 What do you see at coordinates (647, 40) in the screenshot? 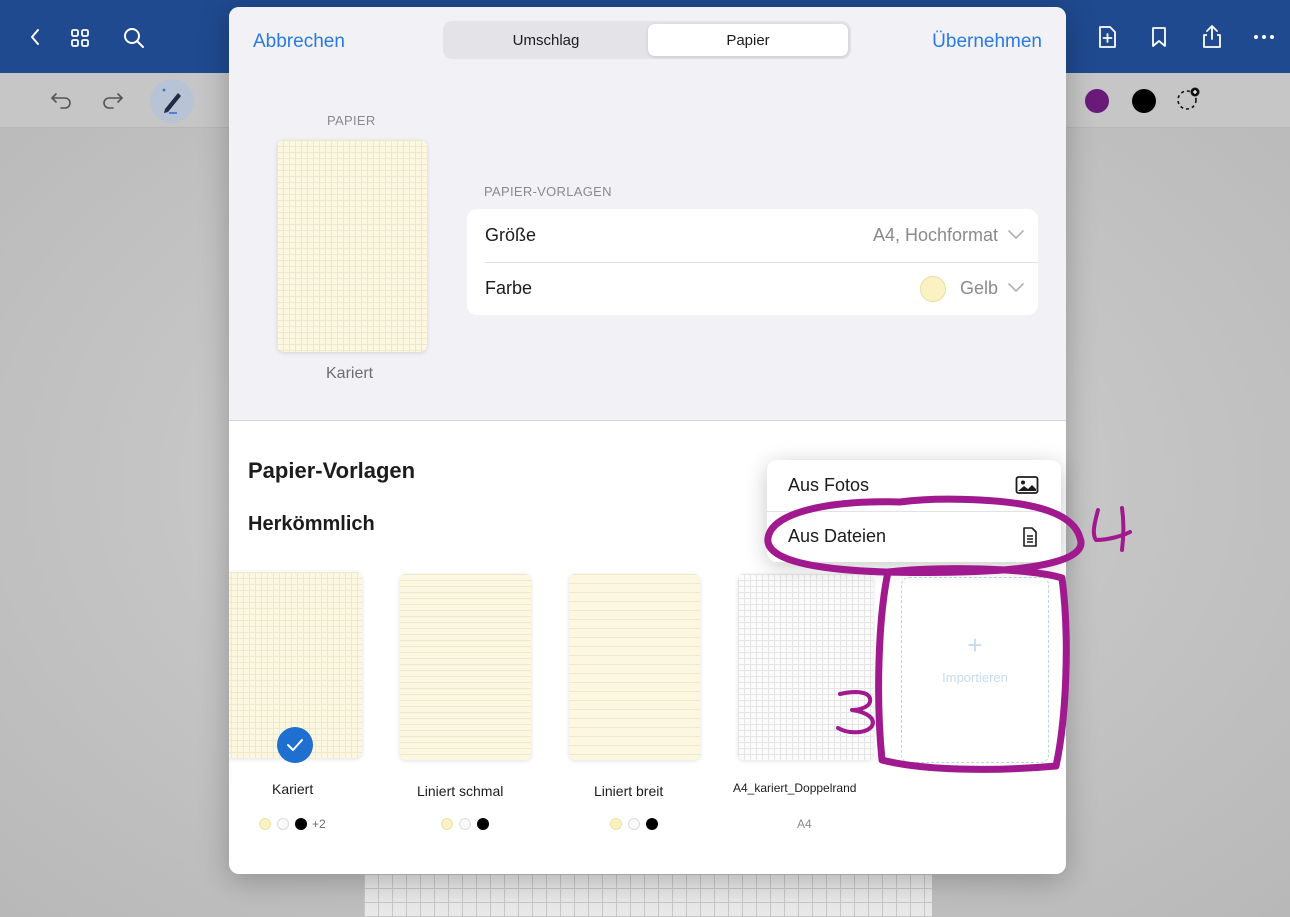
I see `cover-paper-segmented-control: Umschlag Papier` at bounding box center [647, 40].